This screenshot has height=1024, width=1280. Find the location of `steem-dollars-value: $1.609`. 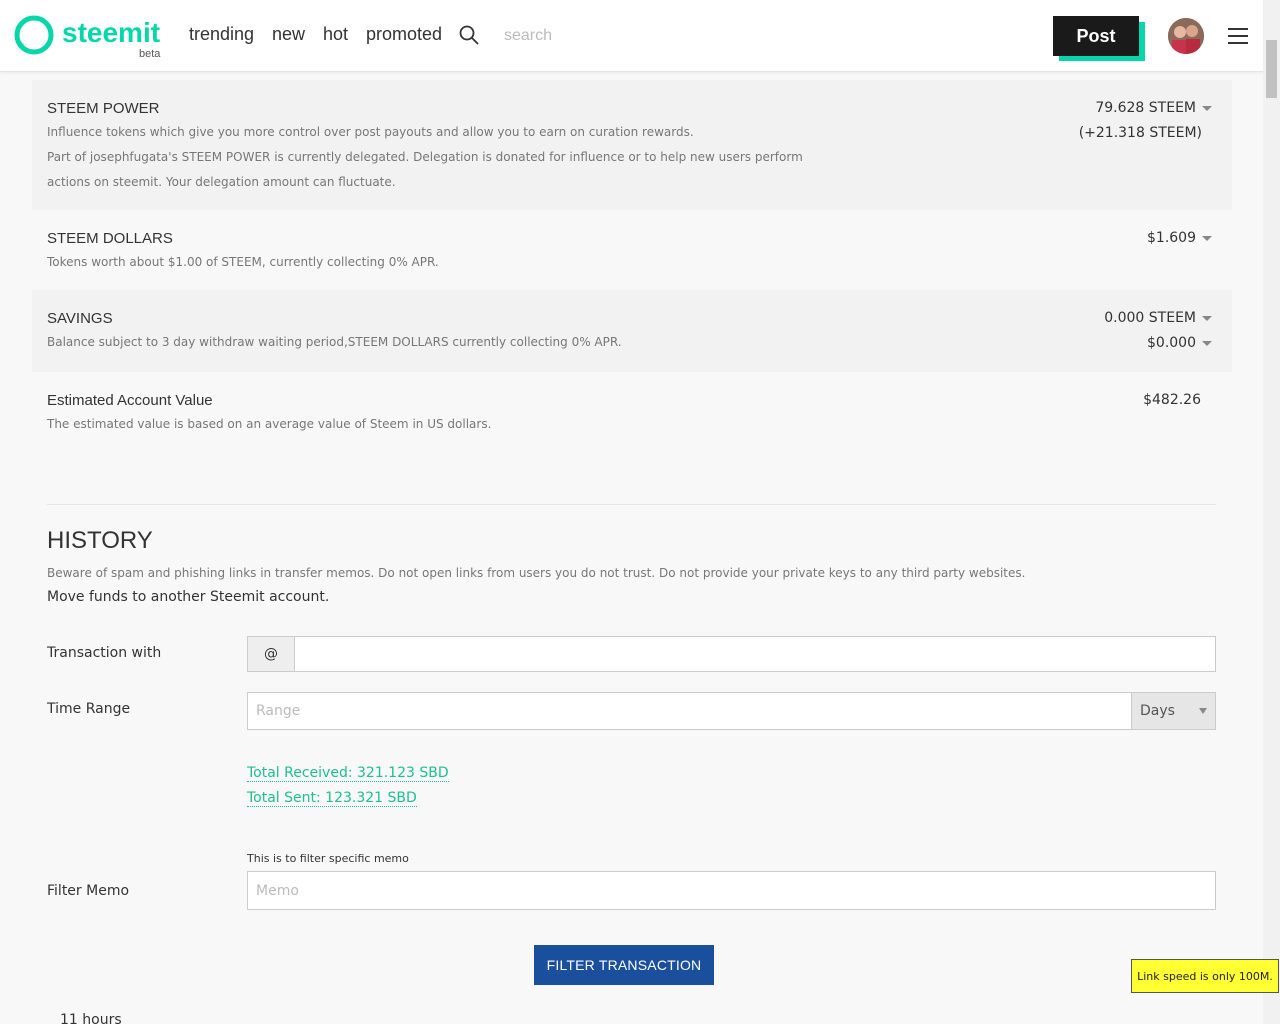

steem-dollars-value: $1.609 is located at coordinates (1171, 238).